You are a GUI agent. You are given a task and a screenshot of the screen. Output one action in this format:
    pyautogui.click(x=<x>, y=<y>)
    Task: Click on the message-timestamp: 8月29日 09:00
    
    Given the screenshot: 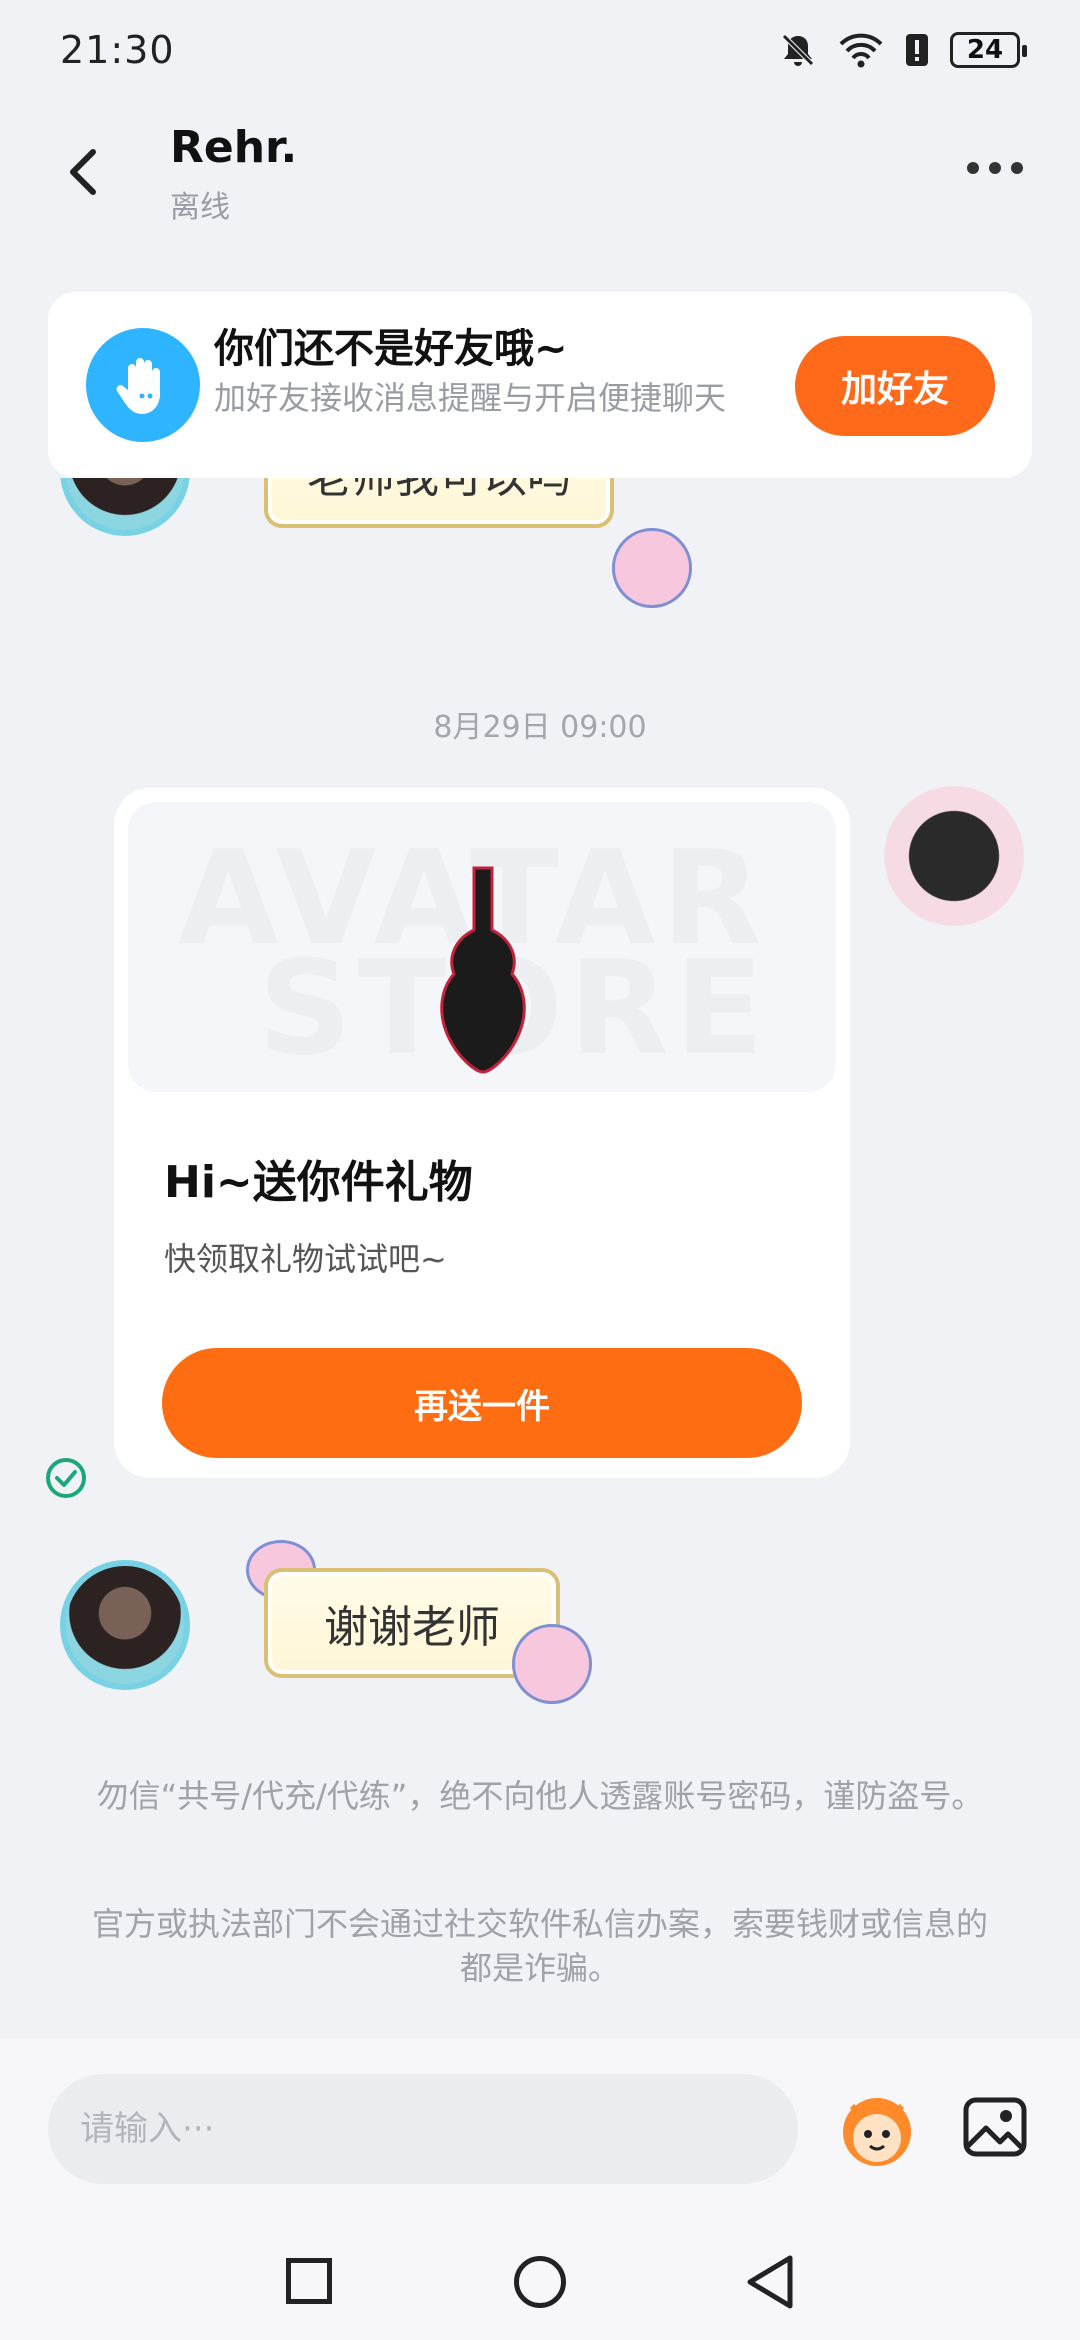 What is the action you would take?
    pyautogui.click(x=540, y=727)
    